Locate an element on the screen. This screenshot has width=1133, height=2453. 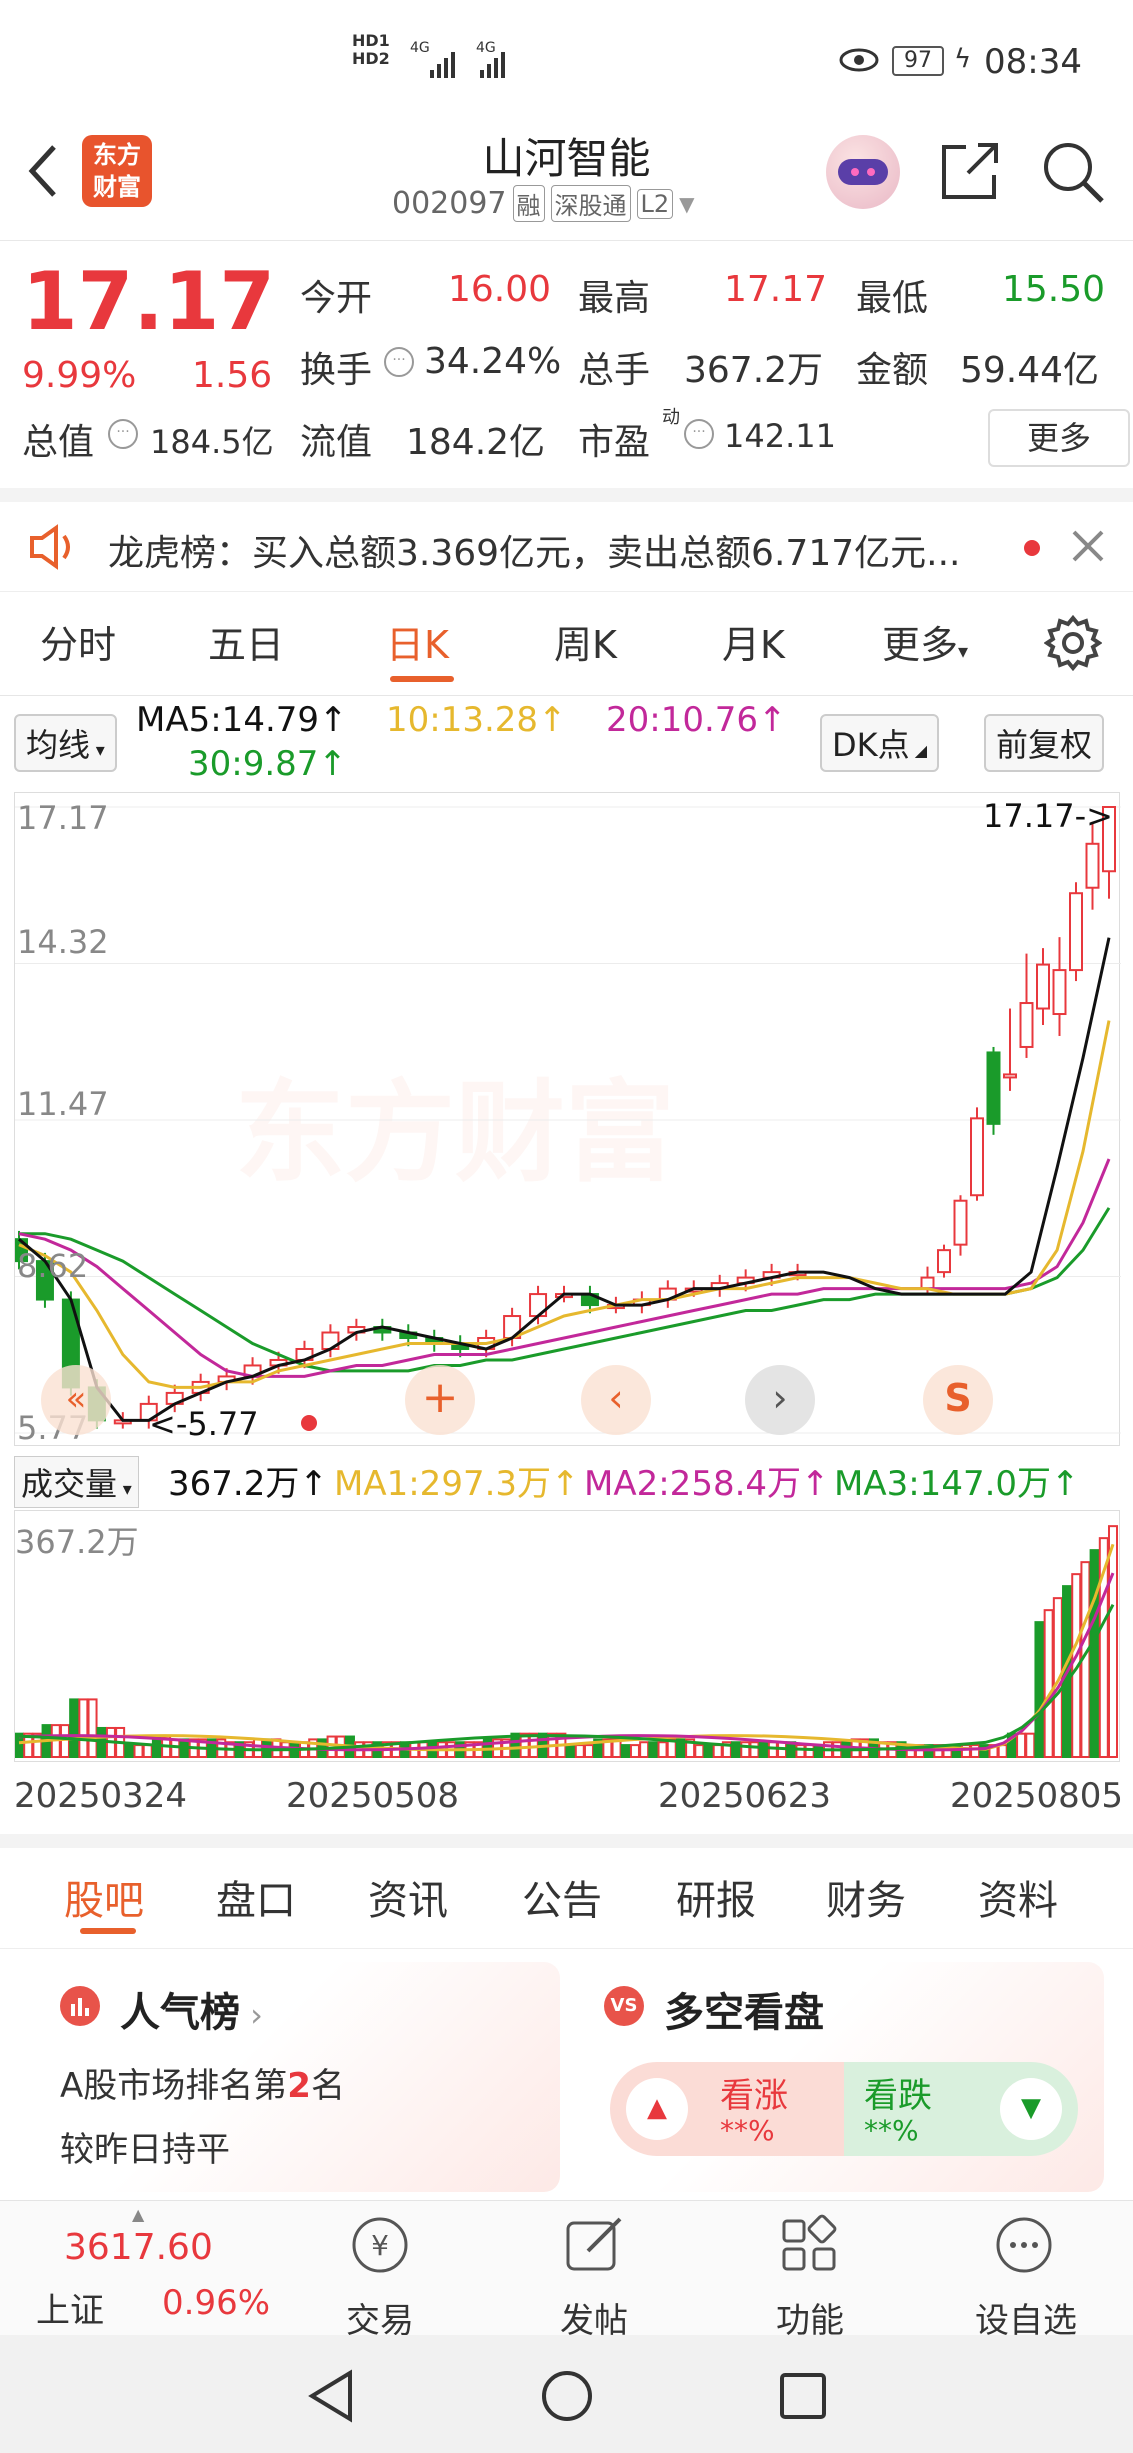
system-nav-bar is located at coordinates (566, 2394).